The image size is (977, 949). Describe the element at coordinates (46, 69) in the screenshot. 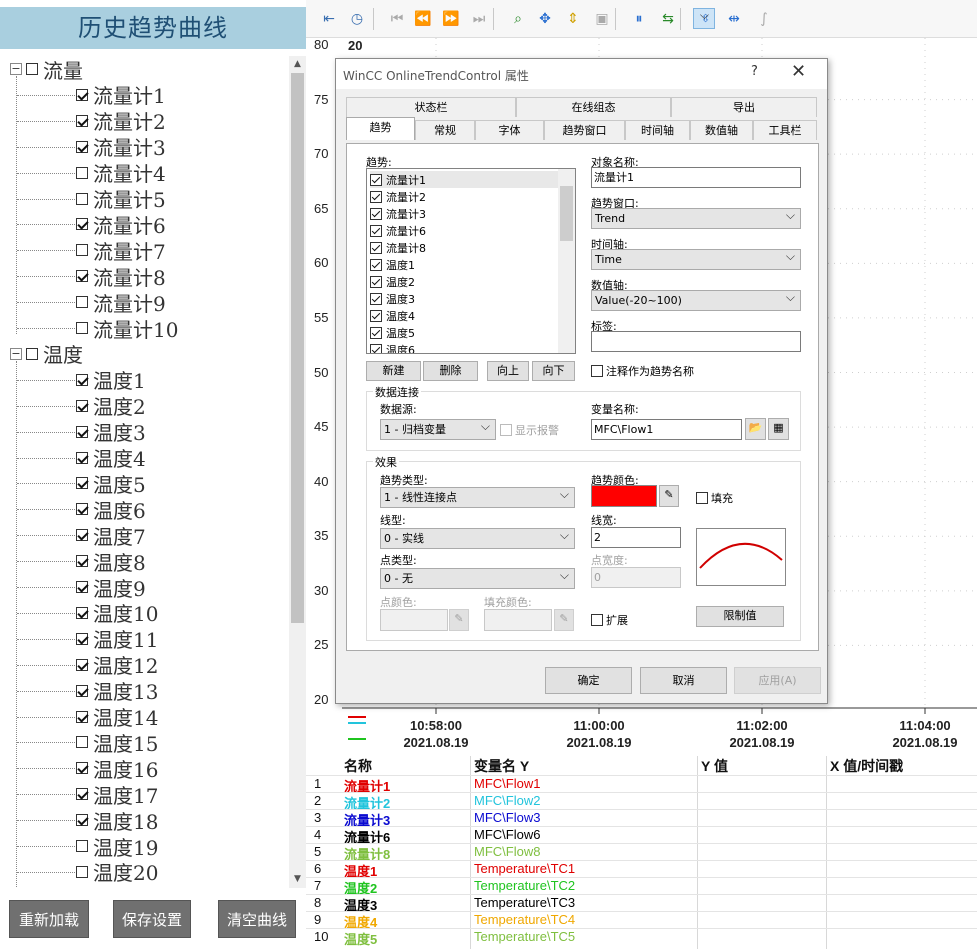

I see `tree-group: − 流量` at that location.